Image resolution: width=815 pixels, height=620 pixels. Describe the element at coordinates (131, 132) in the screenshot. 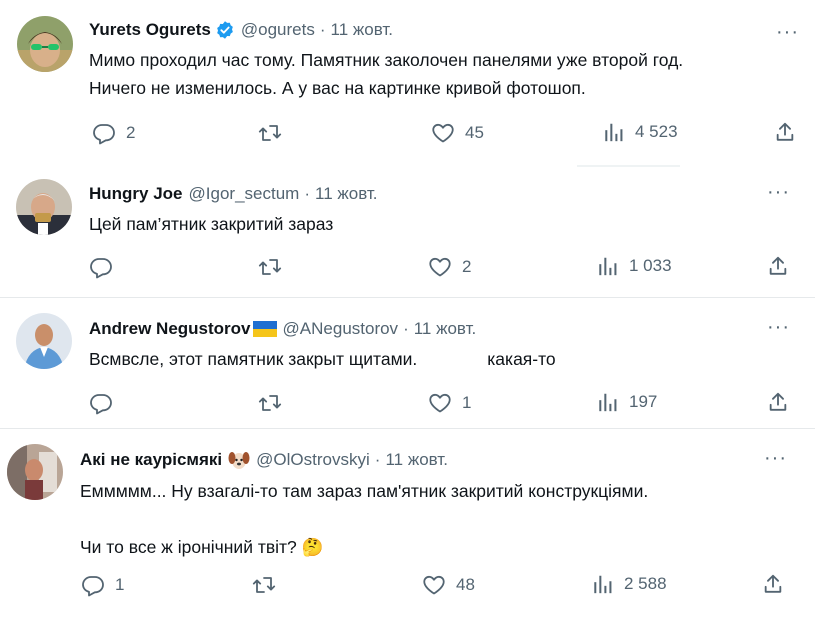

I see `reply-count: 2` at that location.